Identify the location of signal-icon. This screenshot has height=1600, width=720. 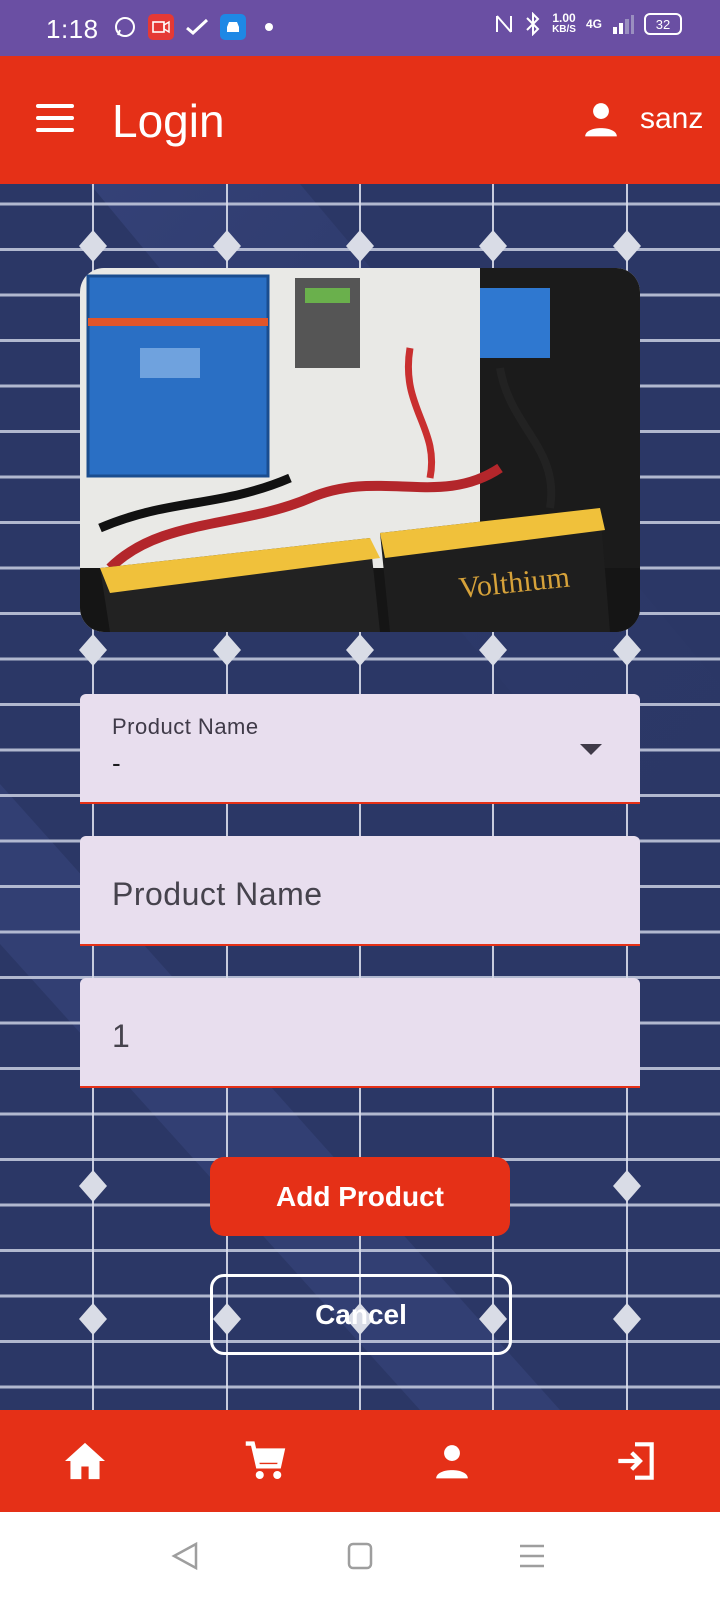
(623, 24).